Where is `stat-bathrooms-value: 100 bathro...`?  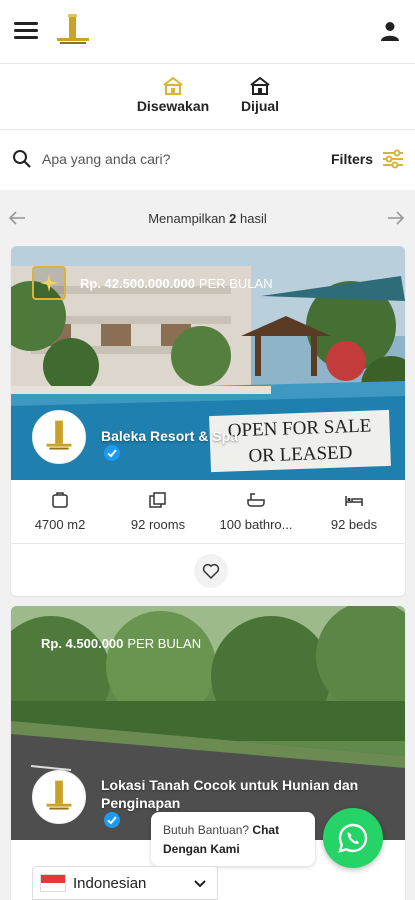
stat-bathrooms-value: 100 bathro... is located at coordinates (256, 524).